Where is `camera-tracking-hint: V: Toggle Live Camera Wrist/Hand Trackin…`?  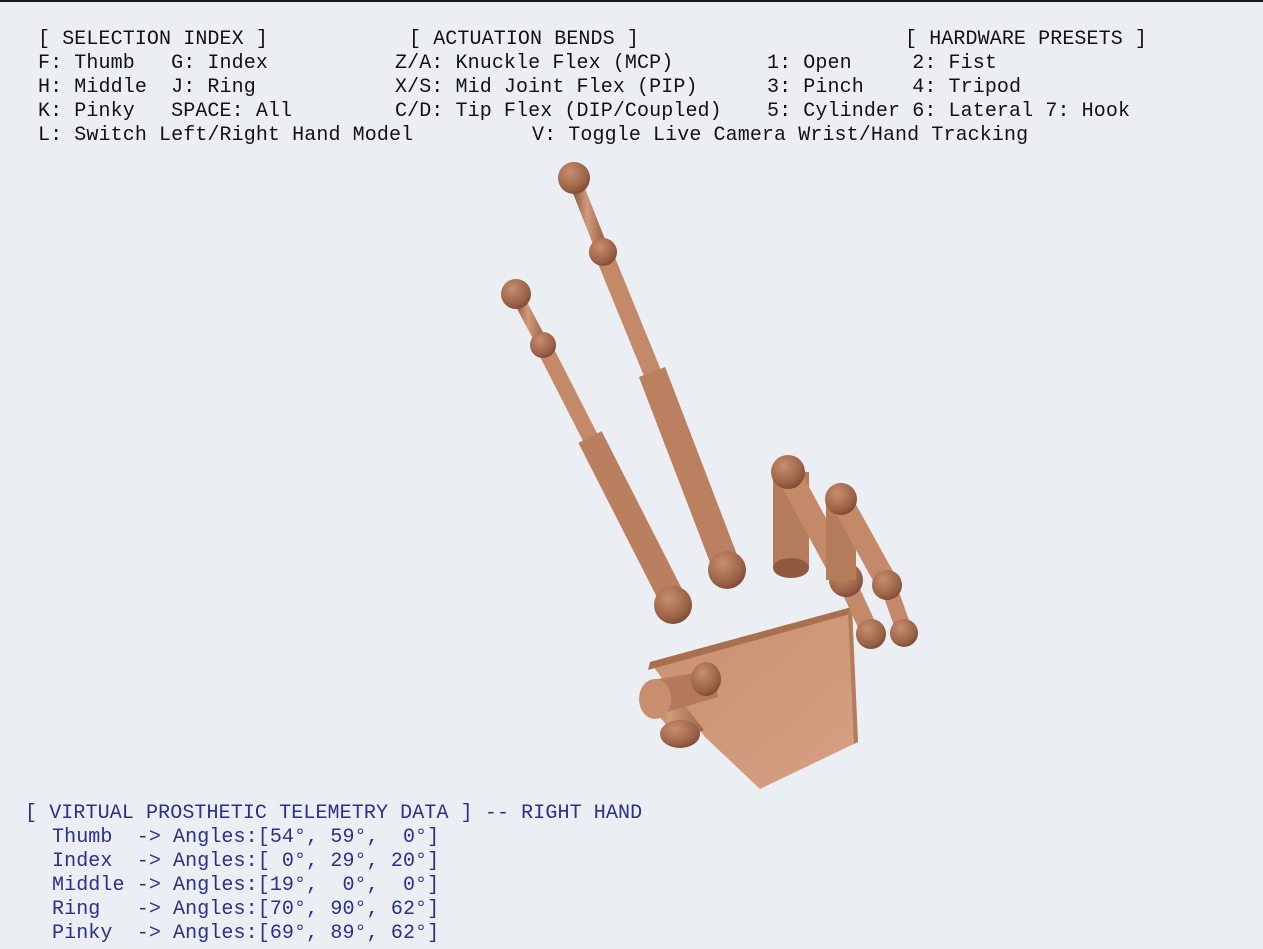 camera-tracking-hint: V: Toggle Live Camera Wrist/Hand Trackin… is located at coordinates (780, 135).